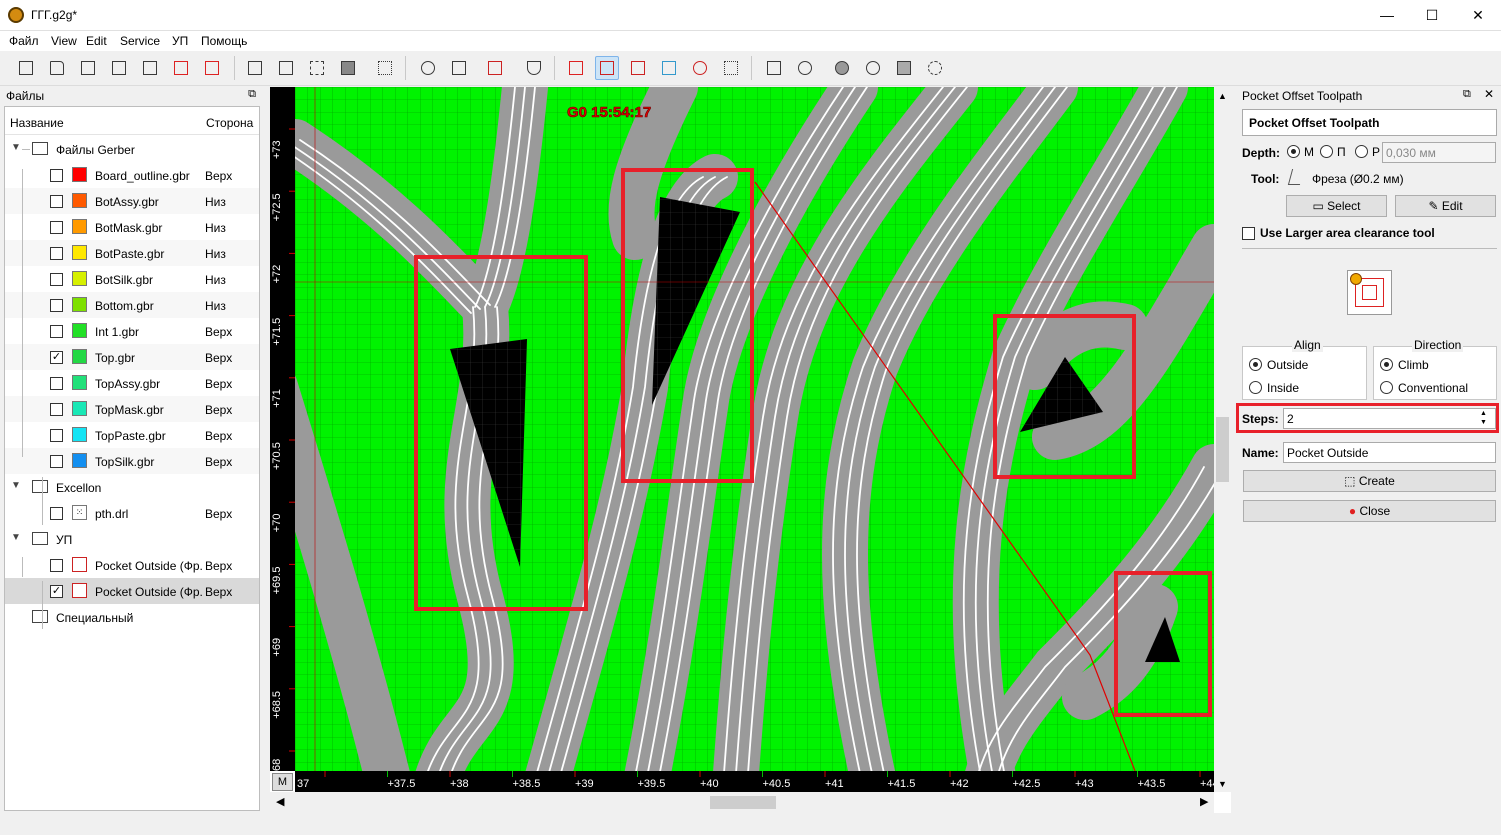  I want to click on horizontal-scroll-thumb, so click(743, 802).